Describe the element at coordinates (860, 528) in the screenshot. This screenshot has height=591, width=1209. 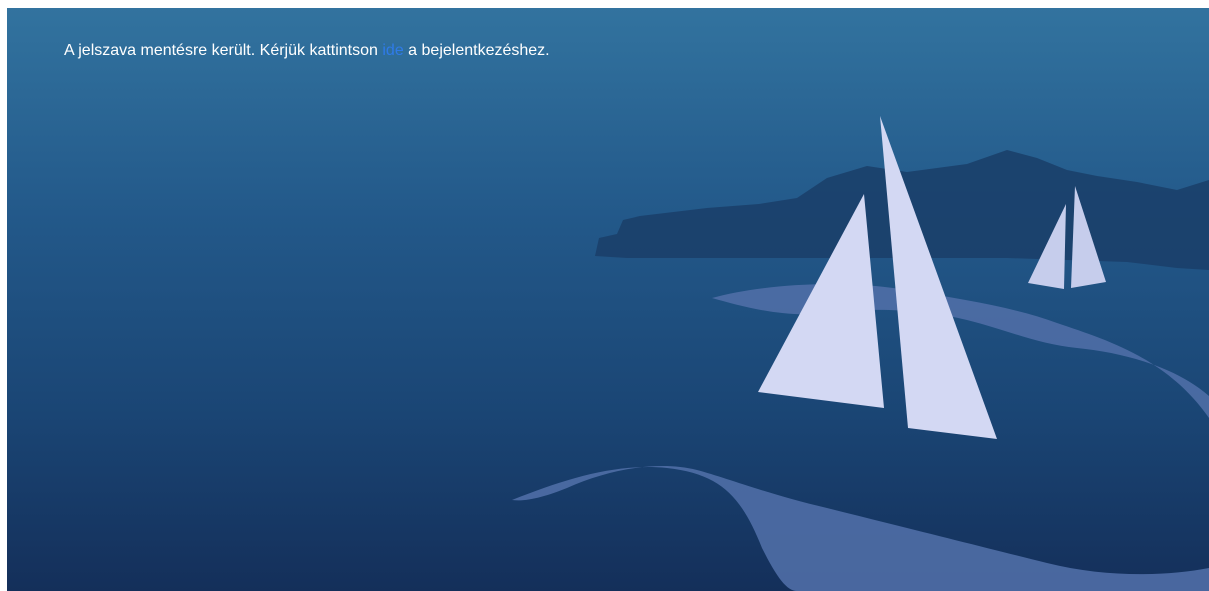
I see `front-wave` at that location.